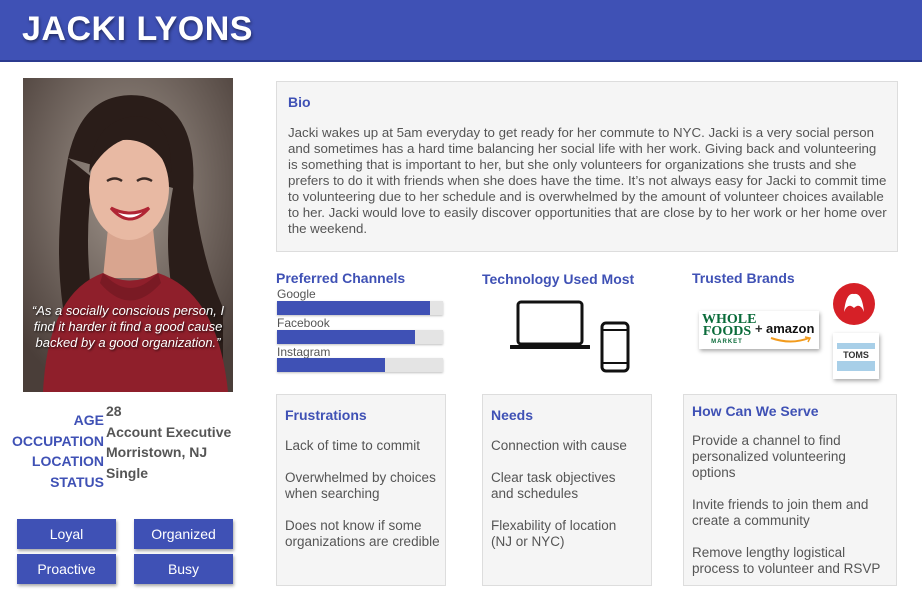 The width and height of the screenshot is (922, 606). What do you see at coordinates (791, 339) in the screenshot?
I see `amazon-smile-icon` at bounding box center [791, 339].